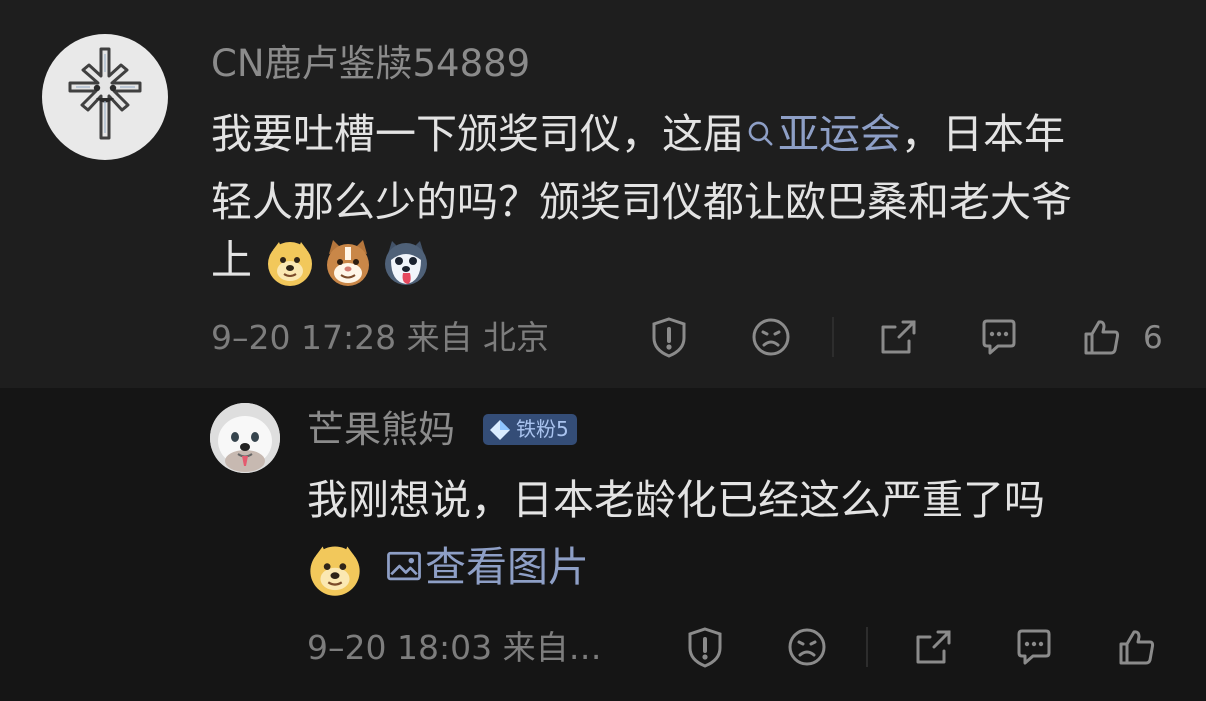 The height and width of the screenshot is (701, 1206). I want to click on fan-badge: 铁粉5, so click(530, 429).